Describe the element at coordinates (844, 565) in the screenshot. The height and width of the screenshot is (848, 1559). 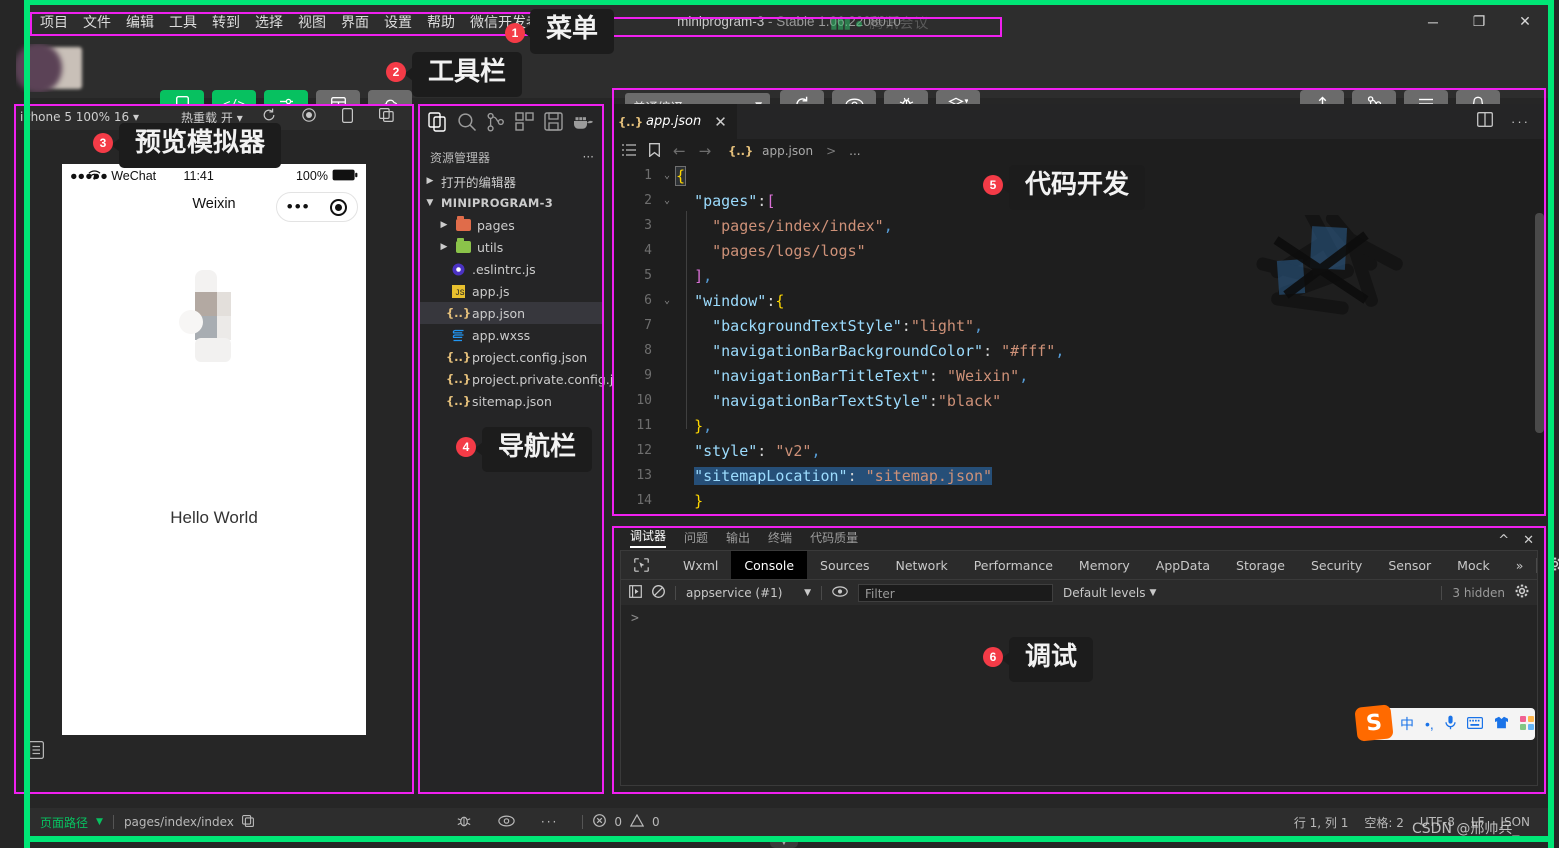
I see `devtools-tab-sources: Sources` at that location.